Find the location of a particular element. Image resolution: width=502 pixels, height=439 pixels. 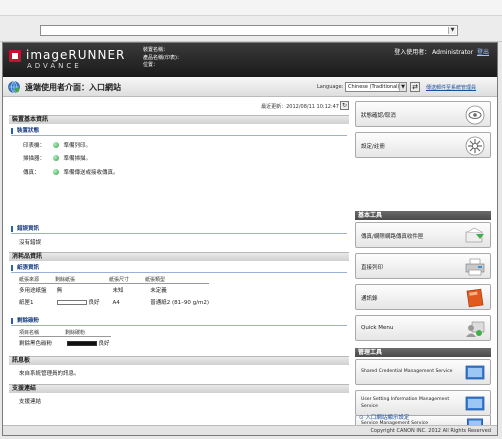

language-label: Language: is located at coordinates (330, 87).